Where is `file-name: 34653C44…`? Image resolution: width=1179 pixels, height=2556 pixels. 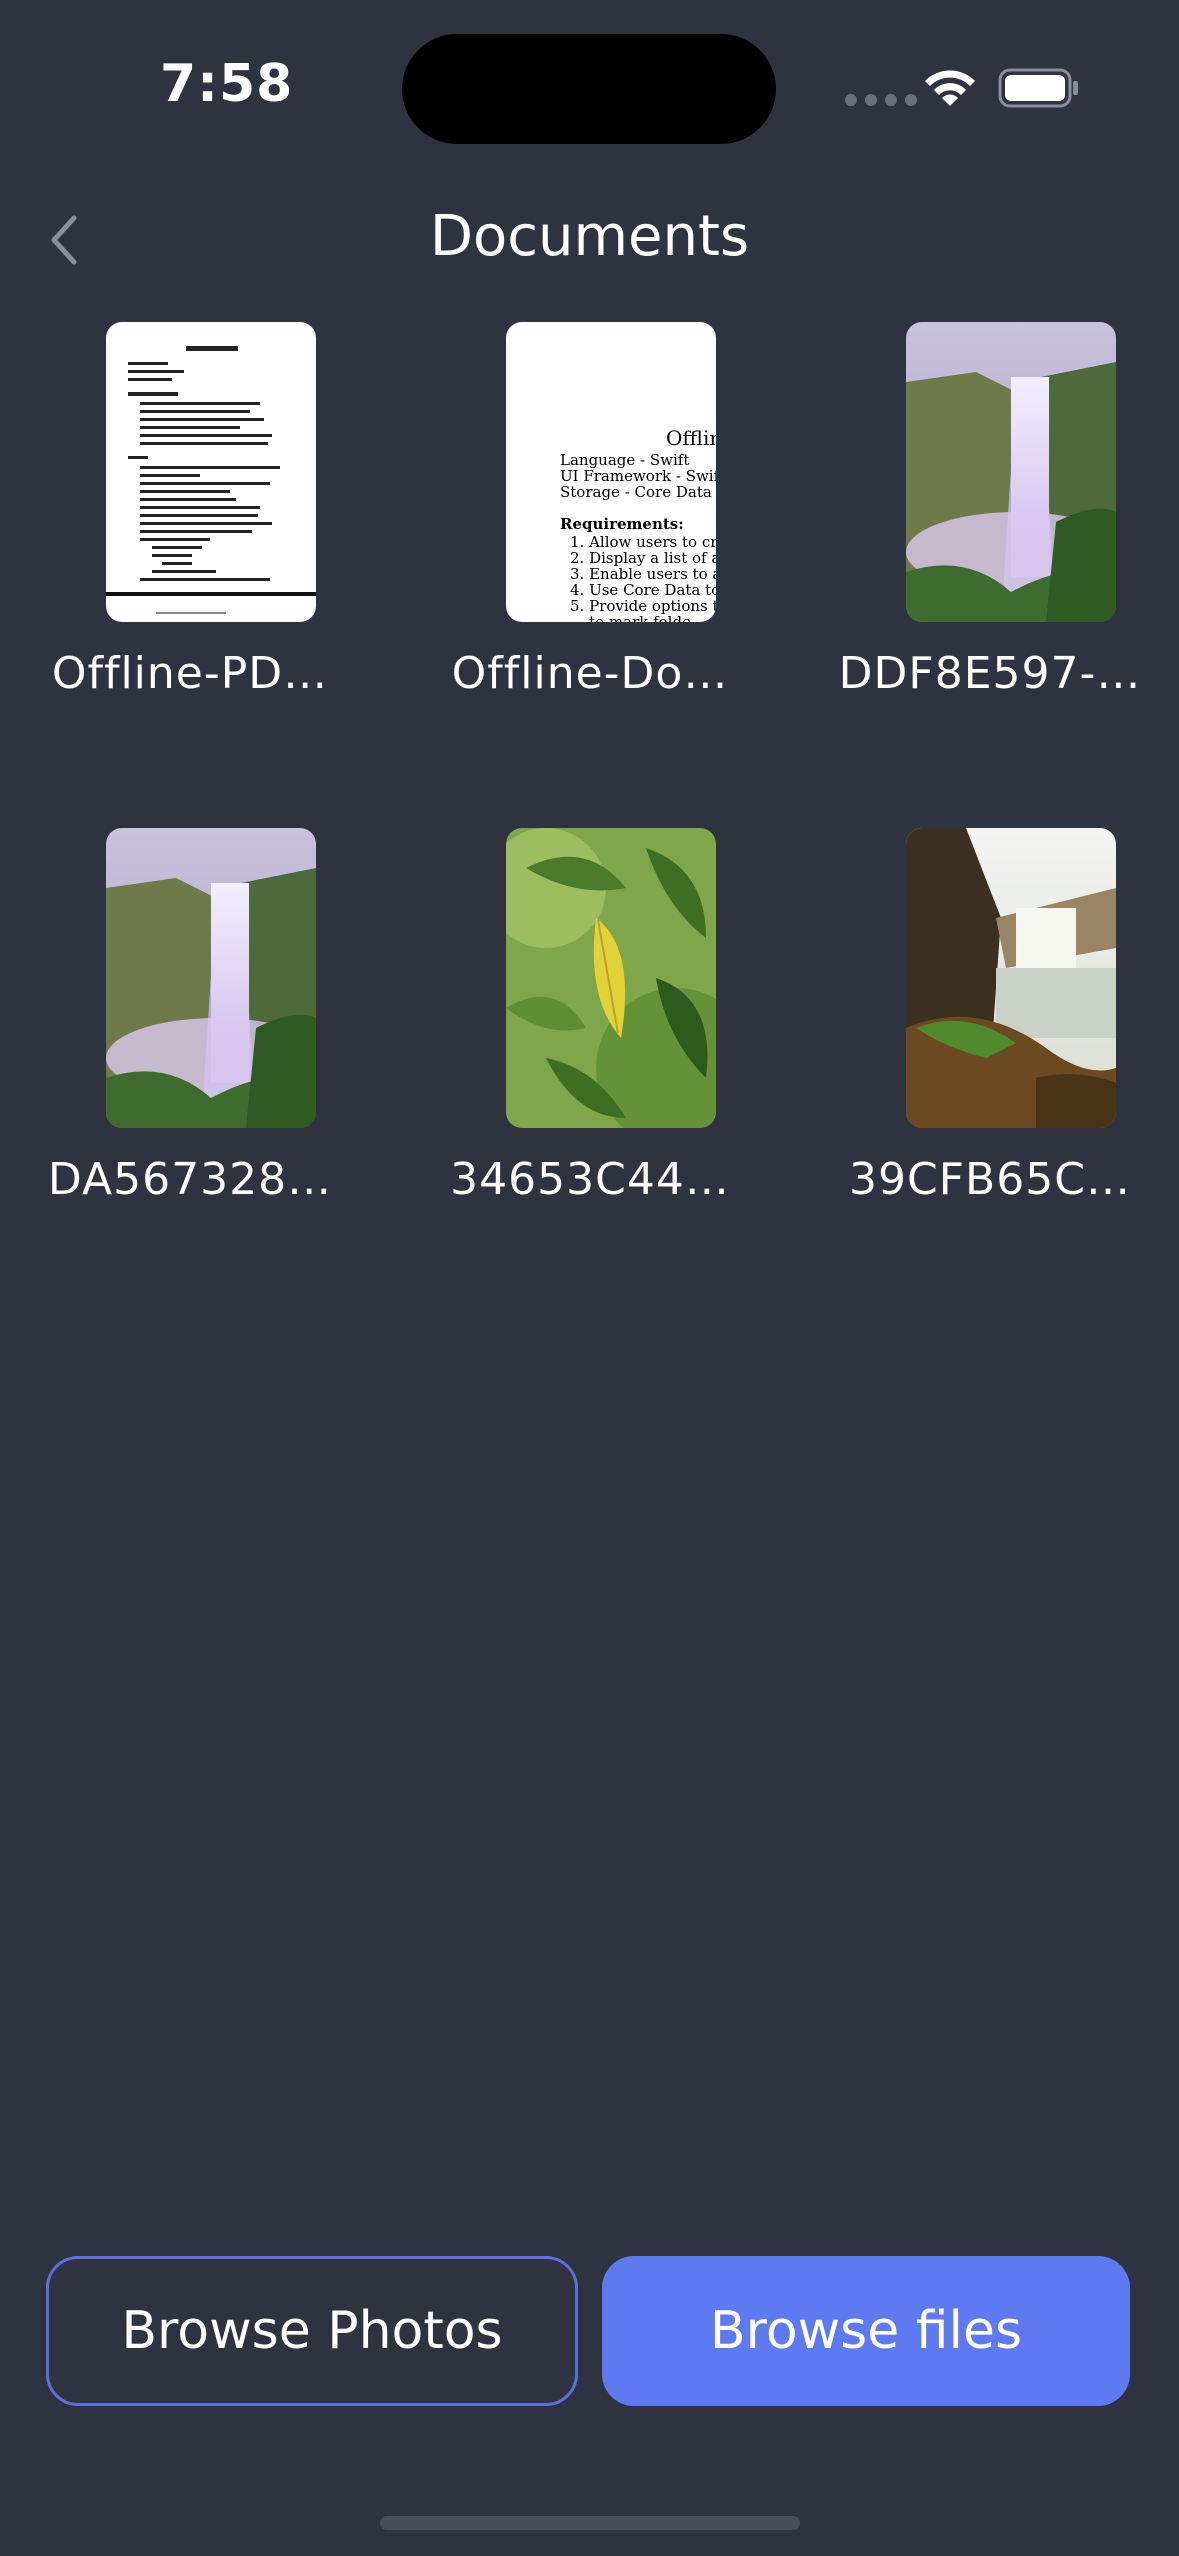
file-name: 34653C44… is located at coordinates (590, 1179).